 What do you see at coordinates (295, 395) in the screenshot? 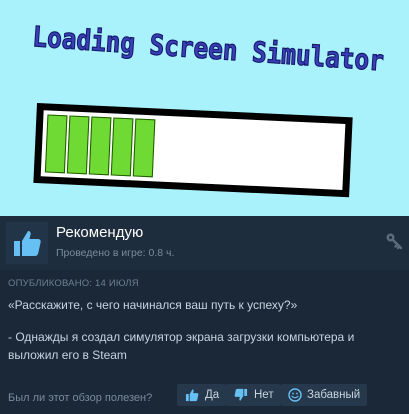
I see `smiley-icon` at bounding box center [295, 395].